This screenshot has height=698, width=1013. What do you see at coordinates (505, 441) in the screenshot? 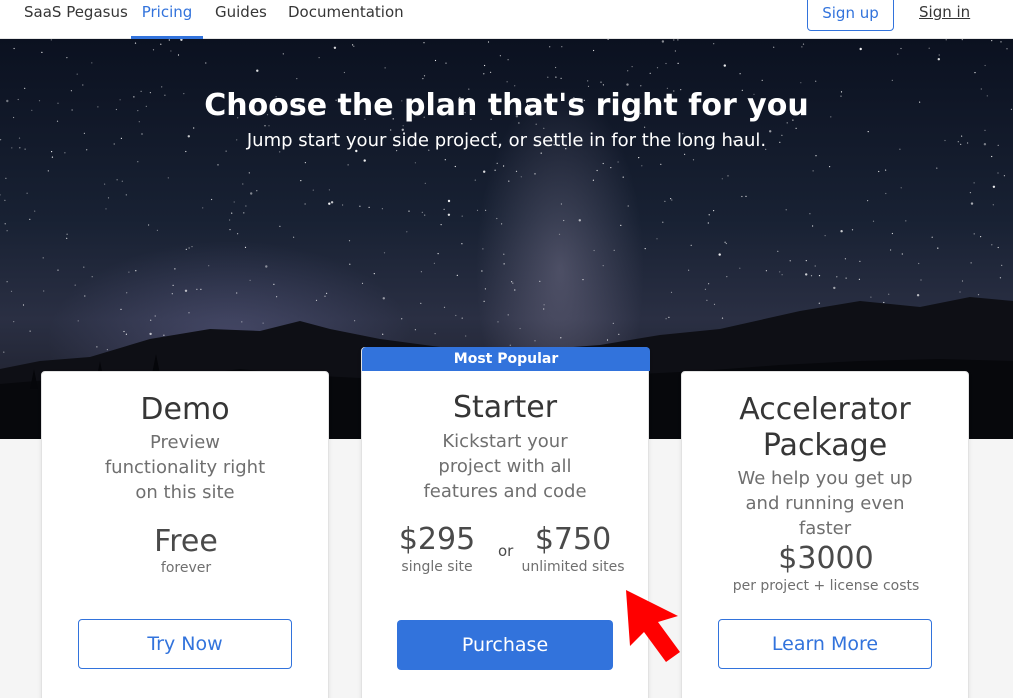
I see `plan-description-line: Kickstart your` at bounding box center [505, 441].